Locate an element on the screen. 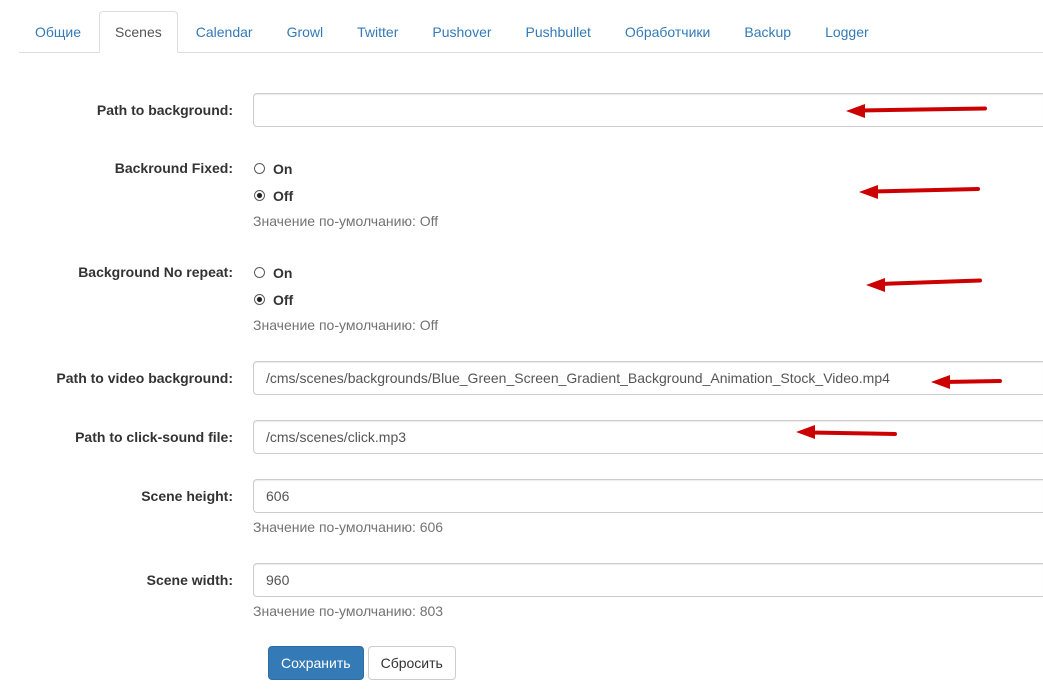  tab-backup: Backup is located at coordinates (768, 32).